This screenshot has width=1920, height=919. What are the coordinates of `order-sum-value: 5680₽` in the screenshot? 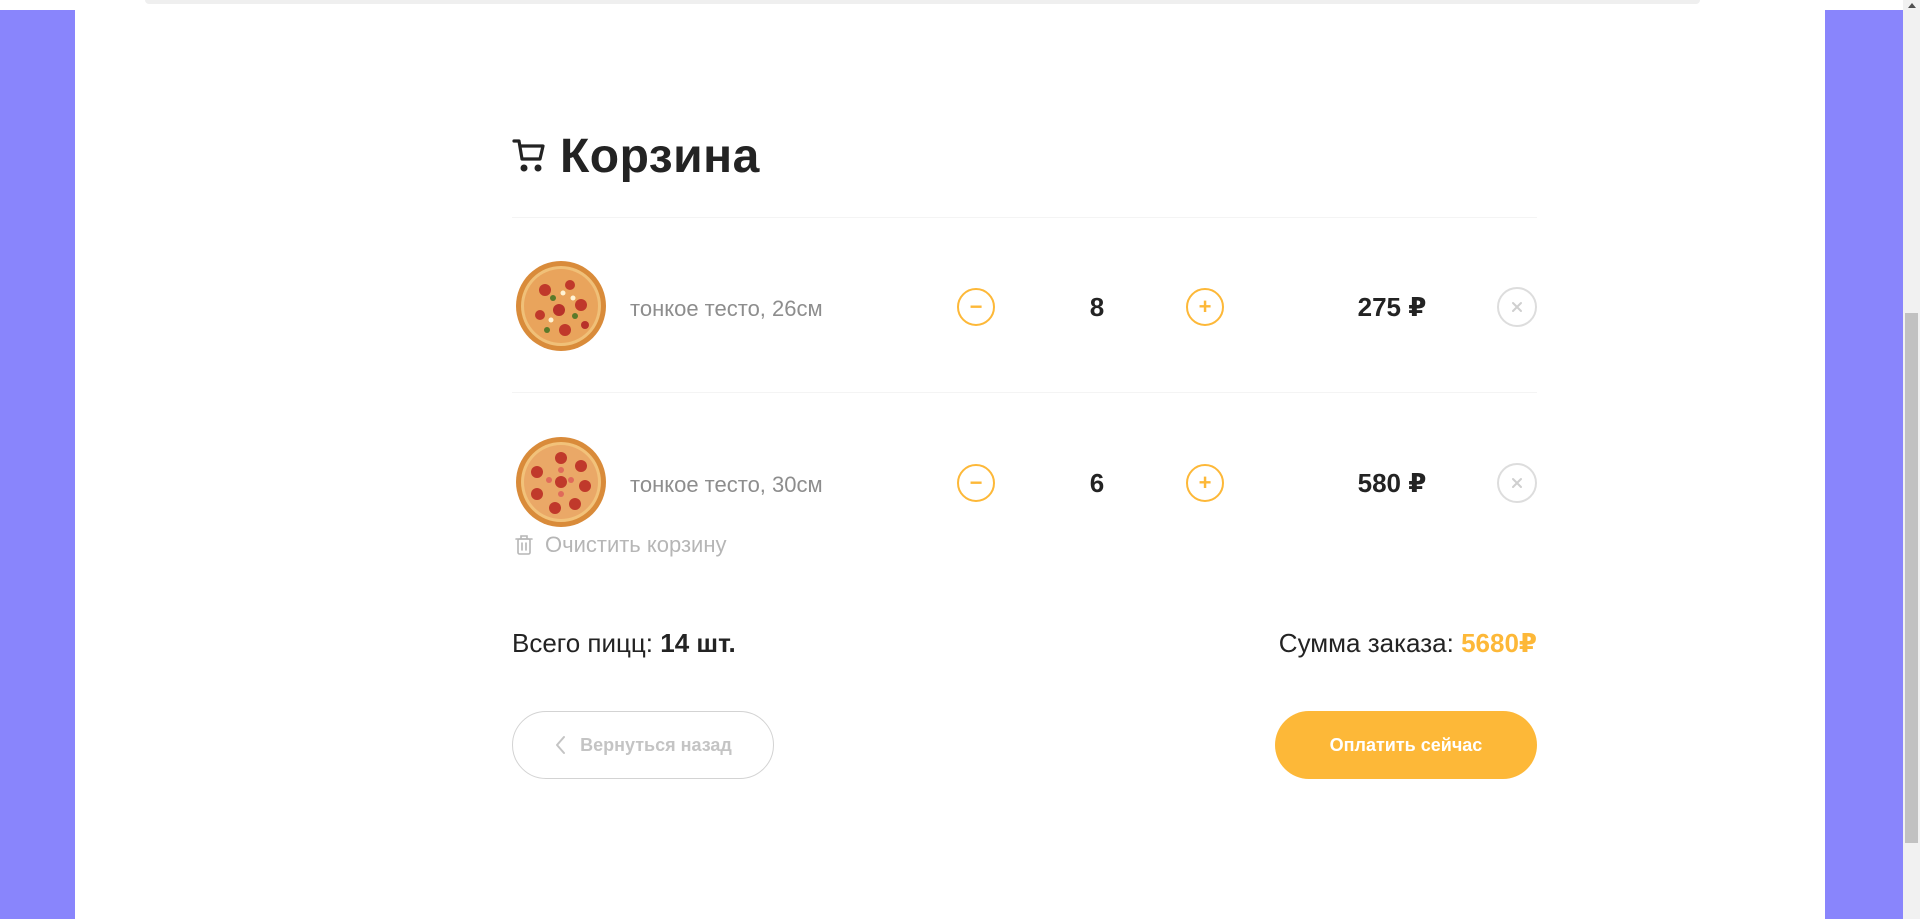 It's located at (1499, 643).